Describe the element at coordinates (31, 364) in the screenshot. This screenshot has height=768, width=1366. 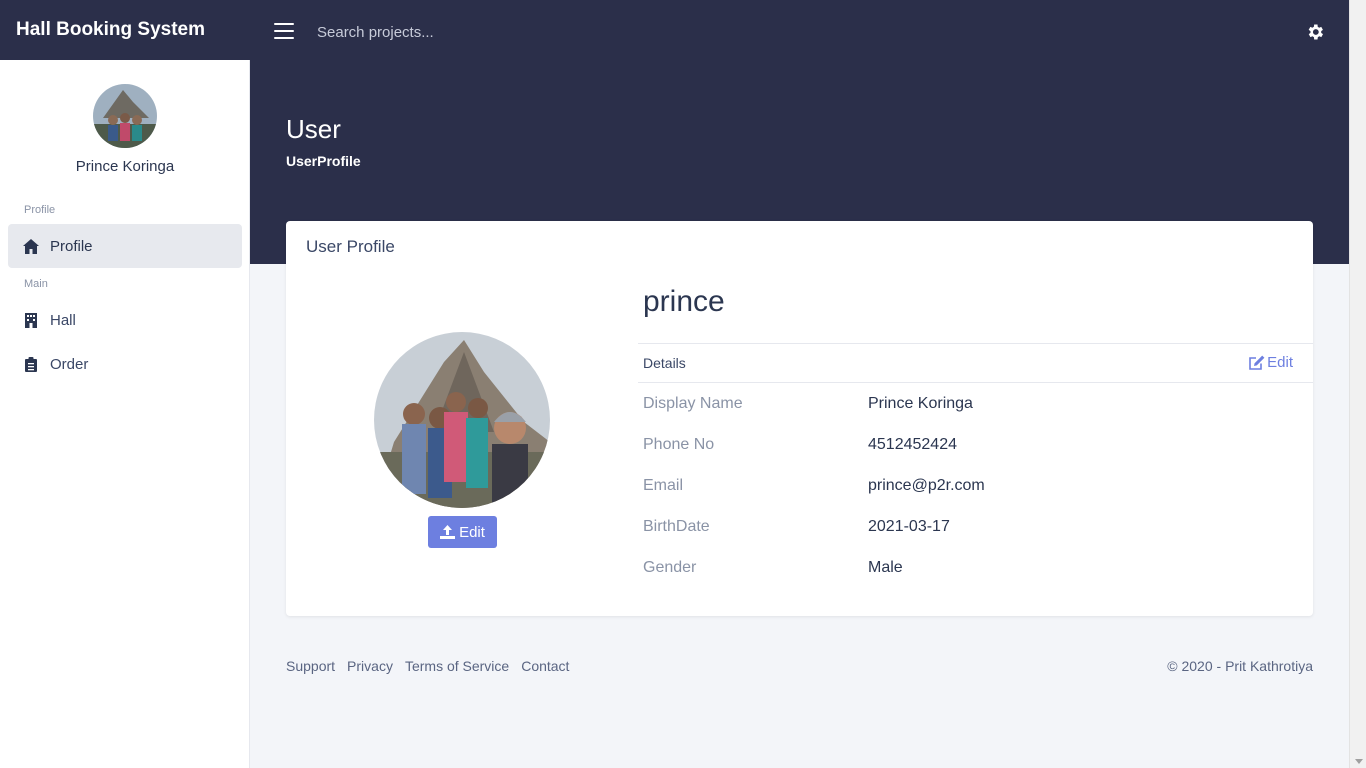
I see `clipboard-icon` at that location.